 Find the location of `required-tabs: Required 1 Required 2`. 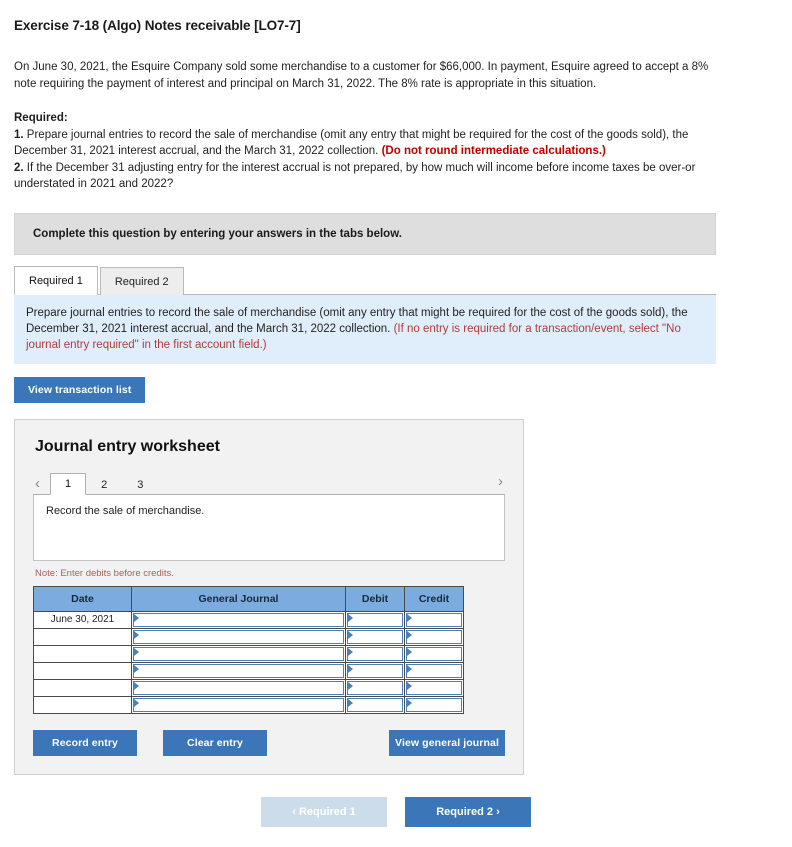

required-tabs: Required 1 Required 2 is located at coordinates (365, 280).